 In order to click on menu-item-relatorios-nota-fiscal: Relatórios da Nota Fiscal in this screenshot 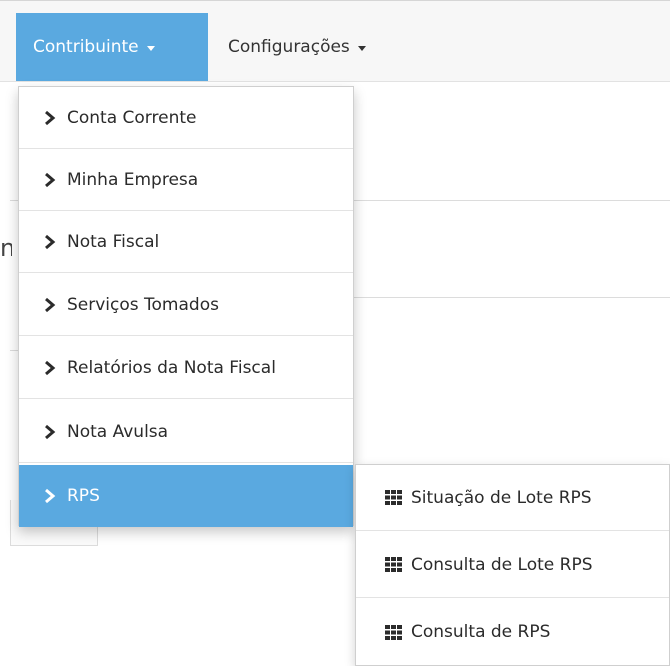, I will do `click(186, 368)`.